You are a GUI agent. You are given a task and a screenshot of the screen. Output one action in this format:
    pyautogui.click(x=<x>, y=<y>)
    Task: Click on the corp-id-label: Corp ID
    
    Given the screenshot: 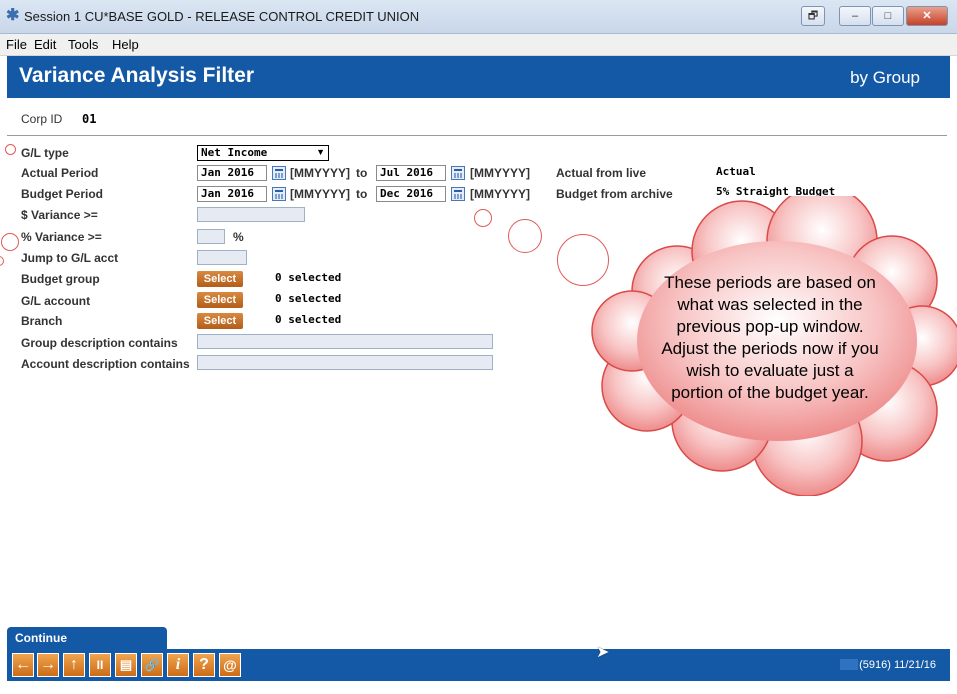 What is the action you would take?
    pyautogui.click(x=42, y=119)
    